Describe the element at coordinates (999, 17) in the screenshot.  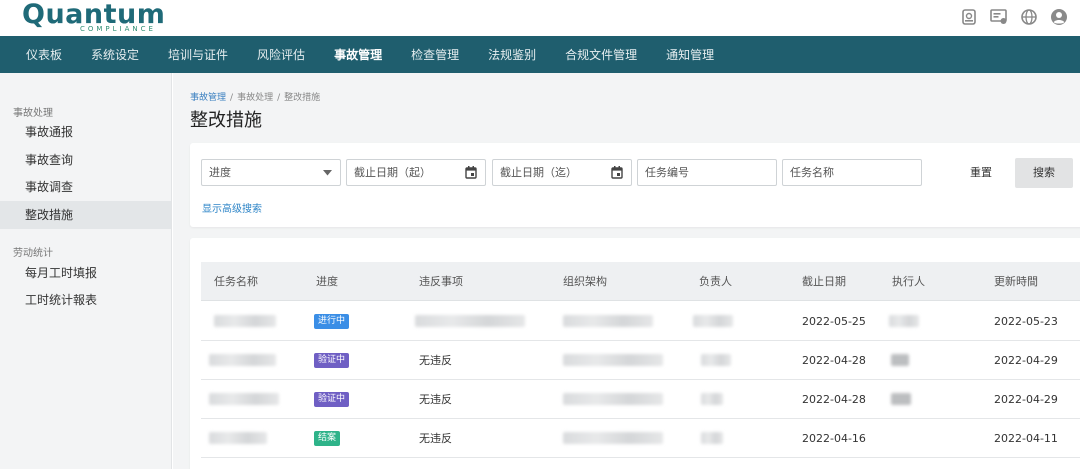
I see `certificate-icon` at that location.